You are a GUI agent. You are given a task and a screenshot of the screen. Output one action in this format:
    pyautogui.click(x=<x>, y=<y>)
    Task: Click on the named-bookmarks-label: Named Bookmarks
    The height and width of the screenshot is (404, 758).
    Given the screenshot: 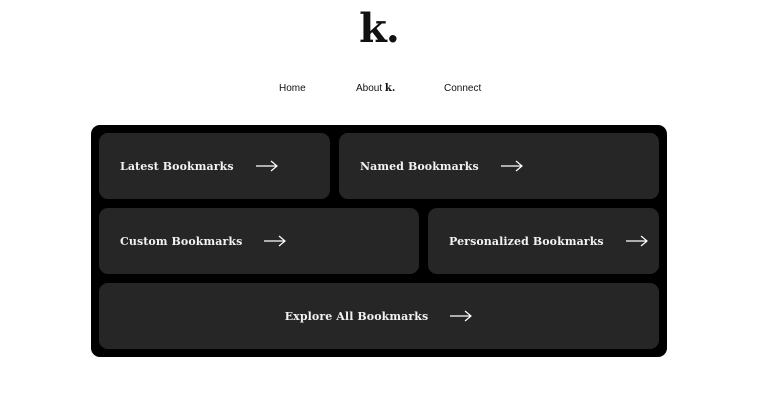 What is the action you would take?
    pyautogui.click(x=419, y=166)
    